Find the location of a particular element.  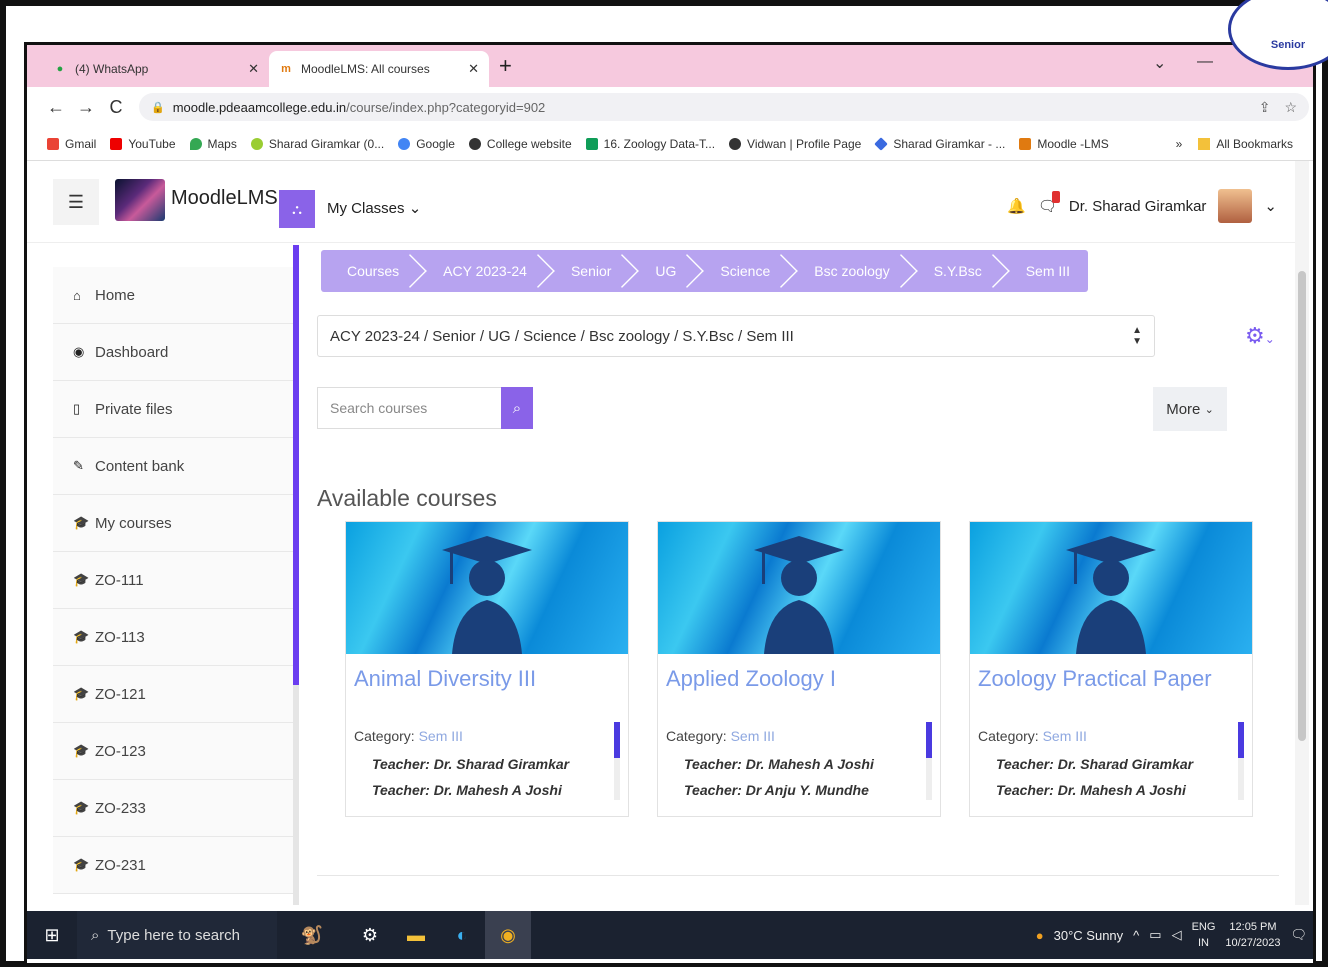

sitemap-icon: ⛬ is located at coordinates (297, 209).